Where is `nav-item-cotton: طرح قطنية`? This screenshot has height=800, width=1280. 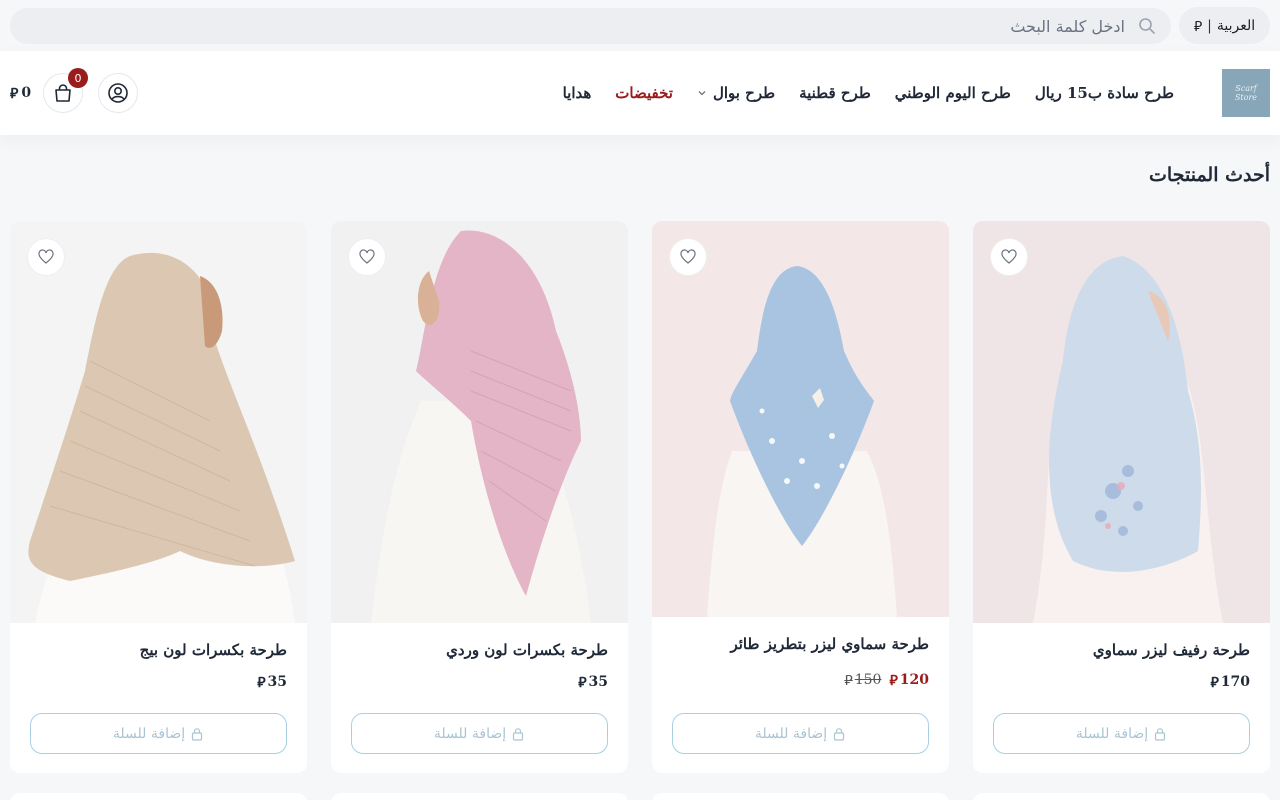
nav-item-cotton: طرح قطنية is located at coordinates (835, 93).